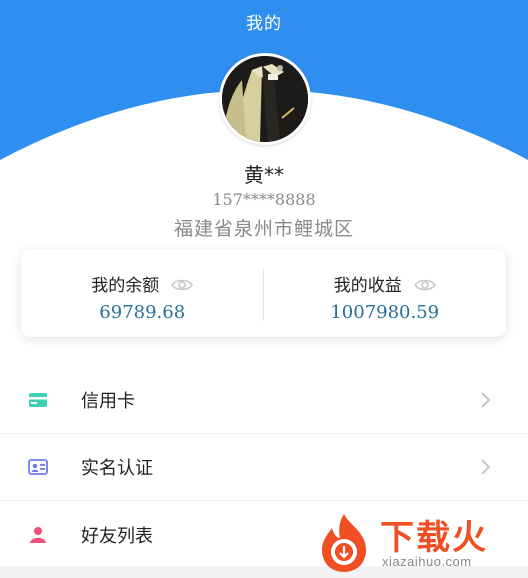  I want to click on watermark-logo: 下载火 xiazaihuo.com, so click(419, 543).